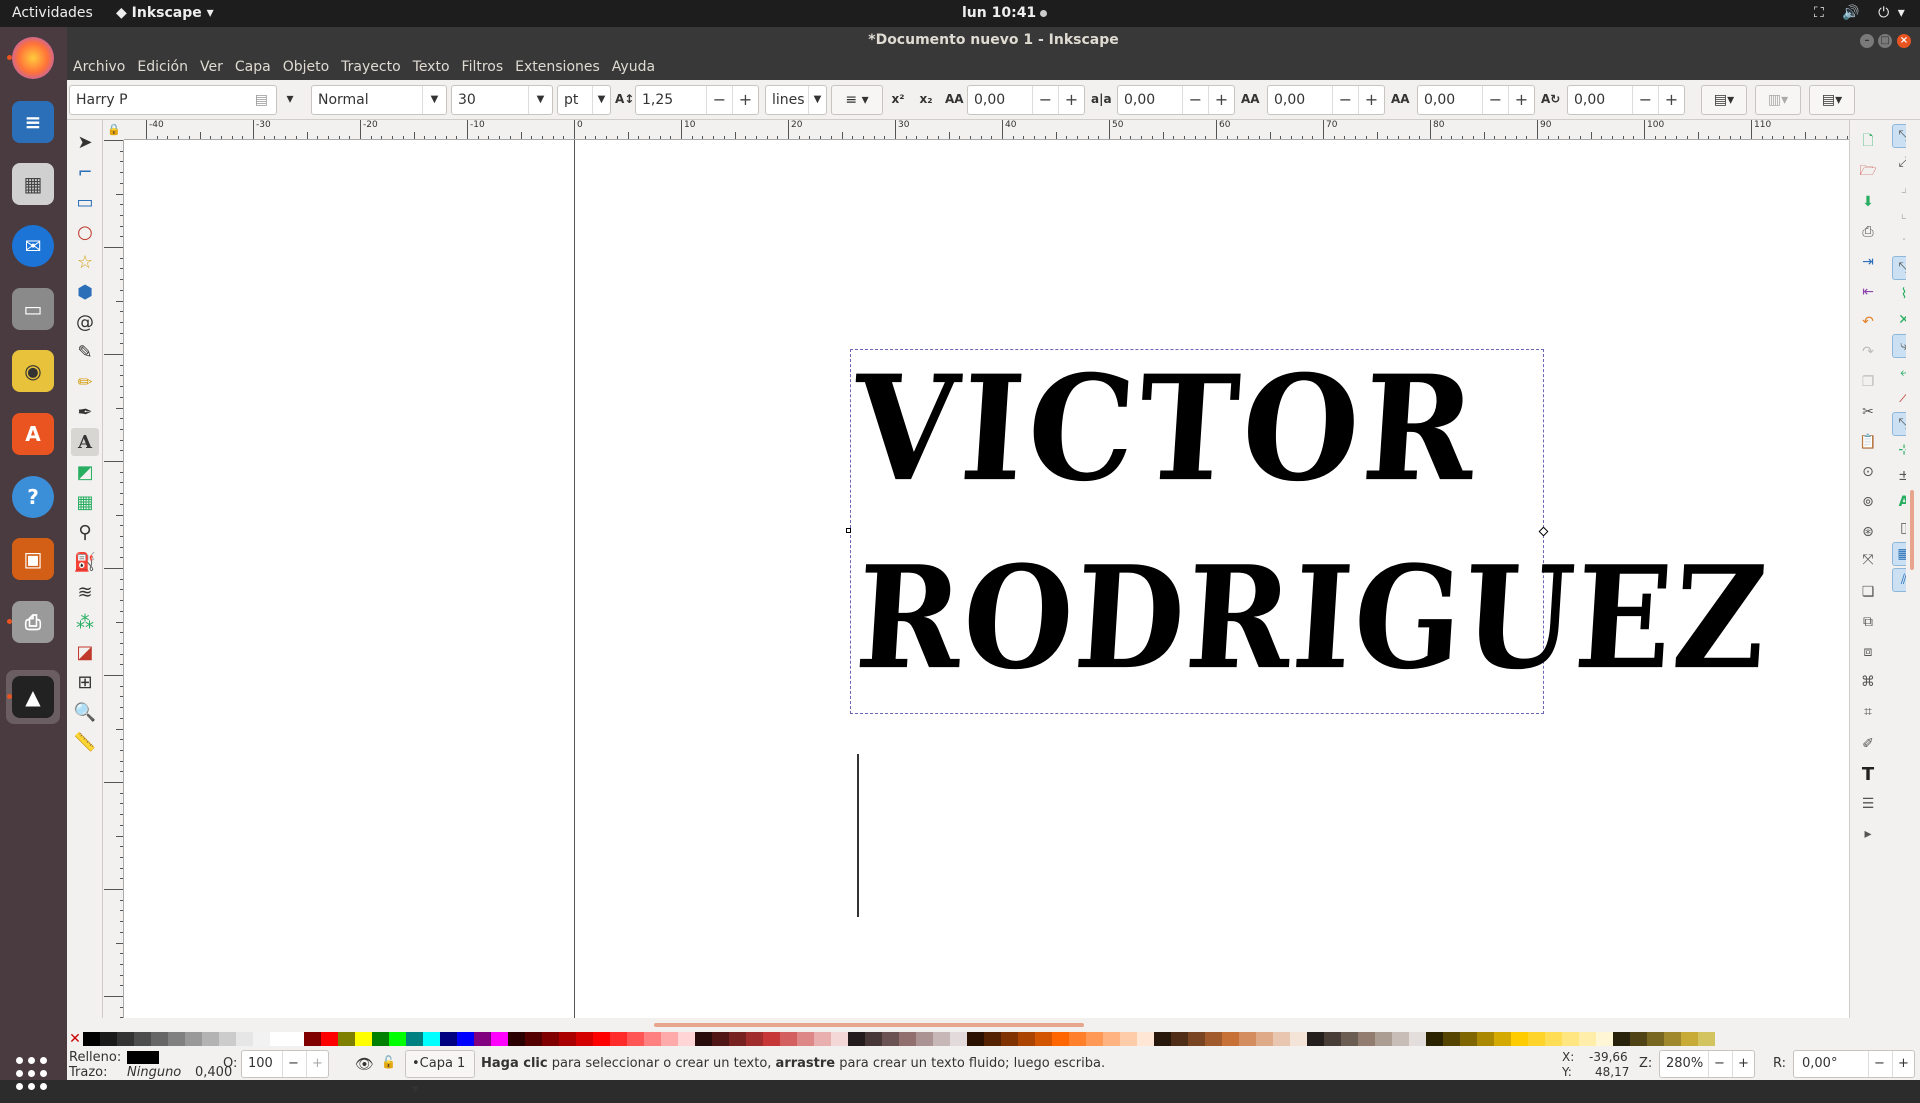  What do you see at coordinates (857, 100) in the screenshot?
I see `text-align-button: ≡ ▾` at bounding box center [857, 100].